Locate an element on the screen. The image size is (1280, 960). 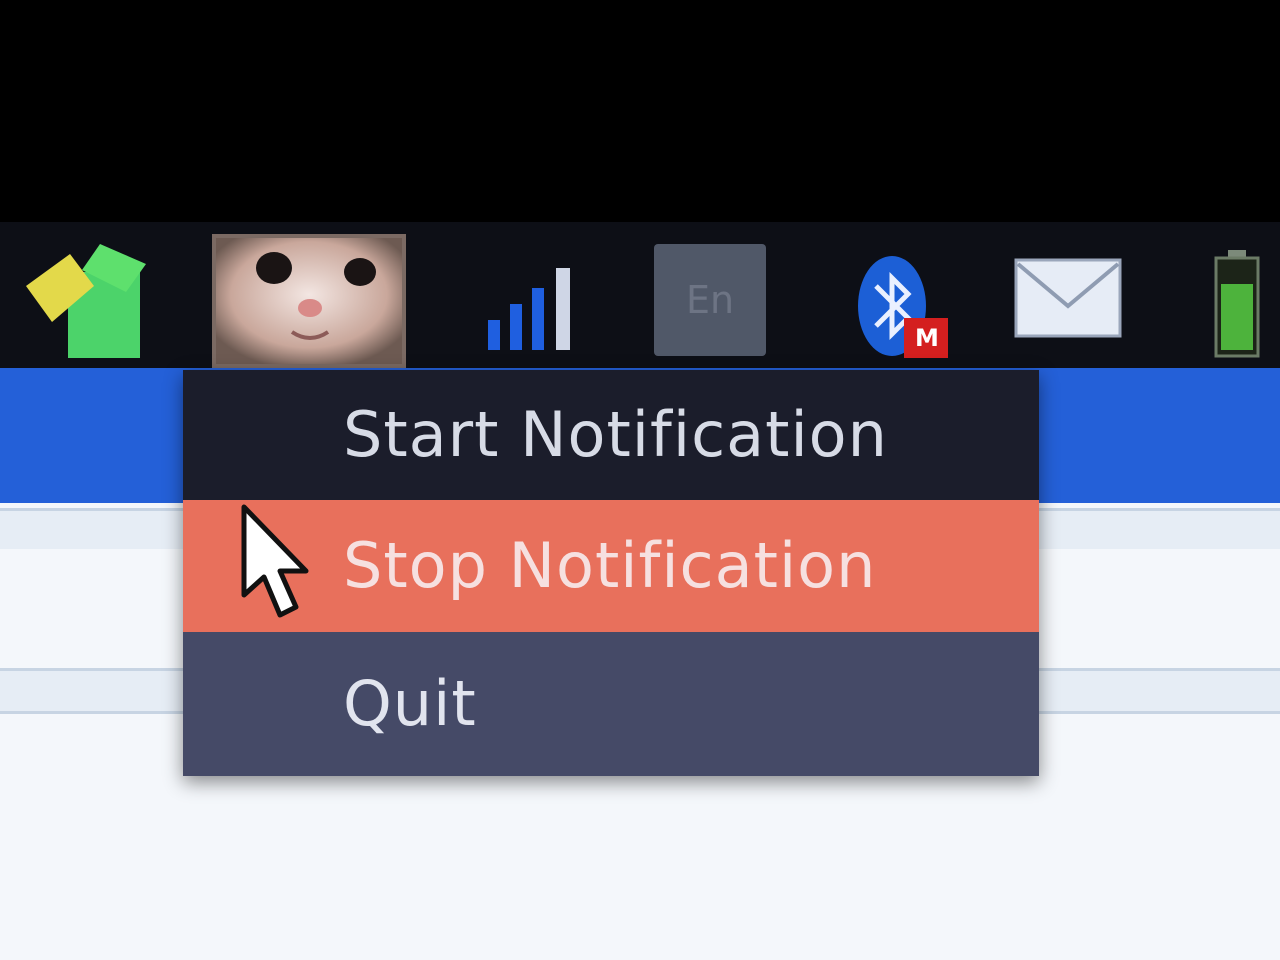
keyboard-layout-label: En is located at coordinates (710, 300).